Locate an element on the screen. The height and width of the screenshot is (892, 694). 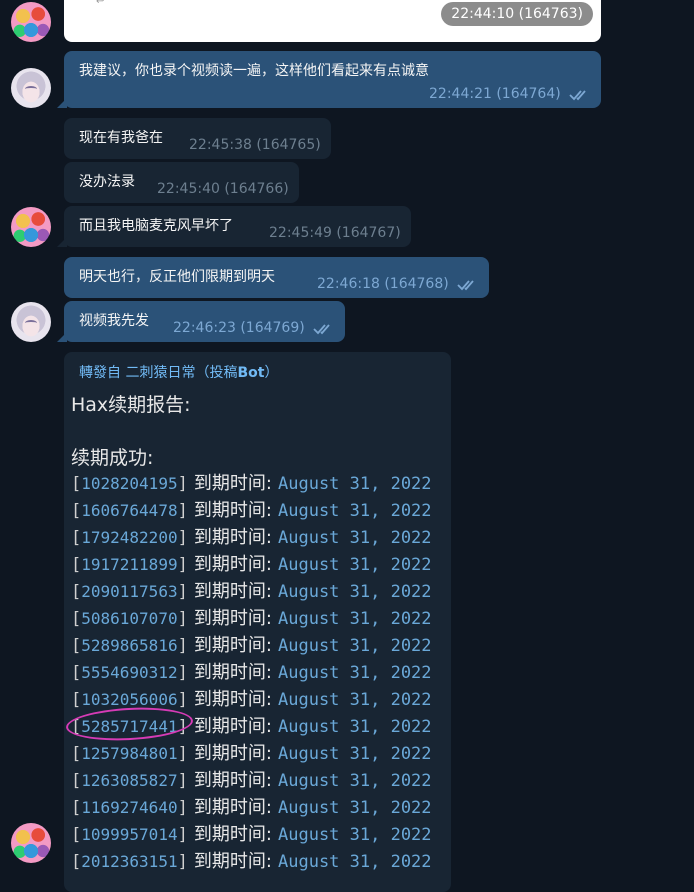
message-text: 视频我先发 is located at coordinates (114, 321).